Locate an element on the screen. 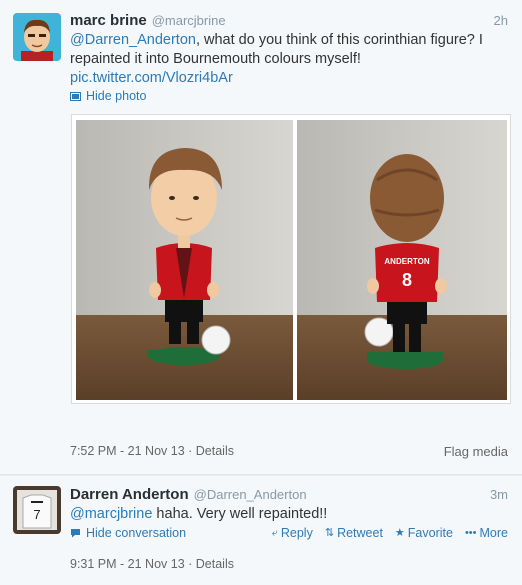  favorite-label: Favorite is located at coordinates (430, 533).